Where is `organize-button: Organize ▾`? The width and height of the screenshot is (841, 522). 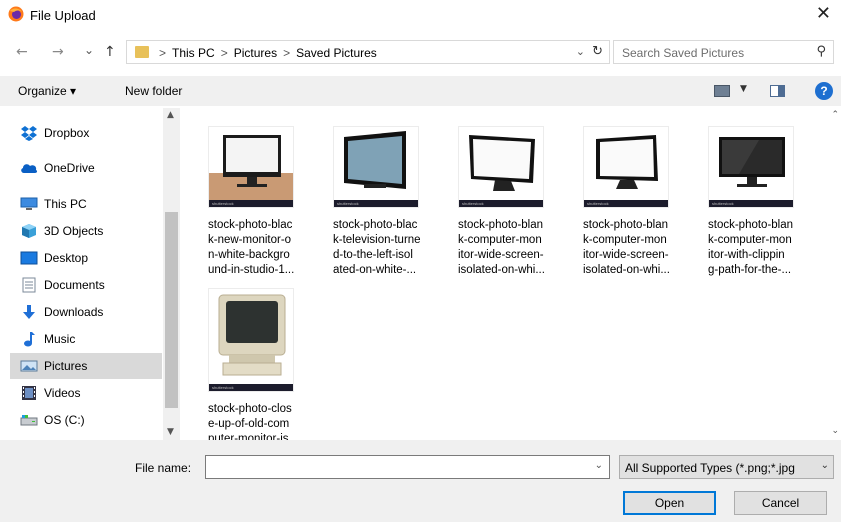
organize-button: Organize ▾ is located at coordinates (47, 91).